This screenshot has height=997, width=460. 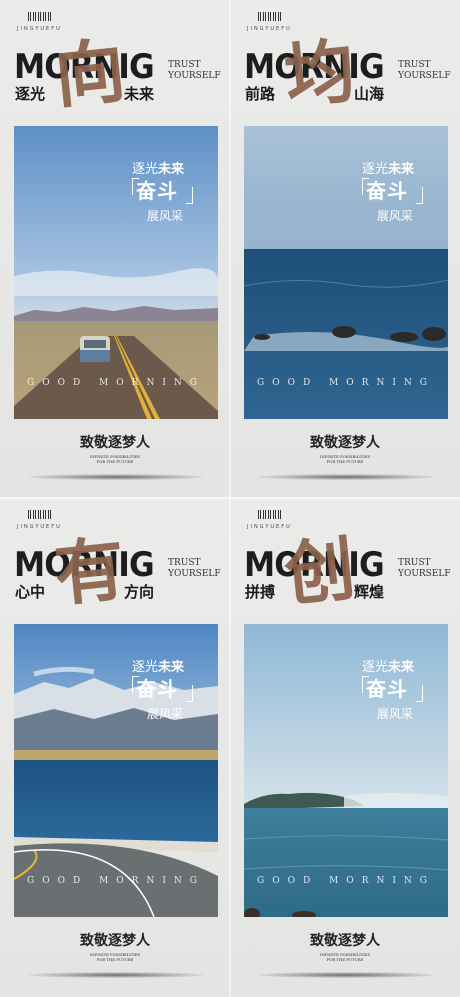 I want to click on photo-ocean-rocks, so click(x=346, y=272).